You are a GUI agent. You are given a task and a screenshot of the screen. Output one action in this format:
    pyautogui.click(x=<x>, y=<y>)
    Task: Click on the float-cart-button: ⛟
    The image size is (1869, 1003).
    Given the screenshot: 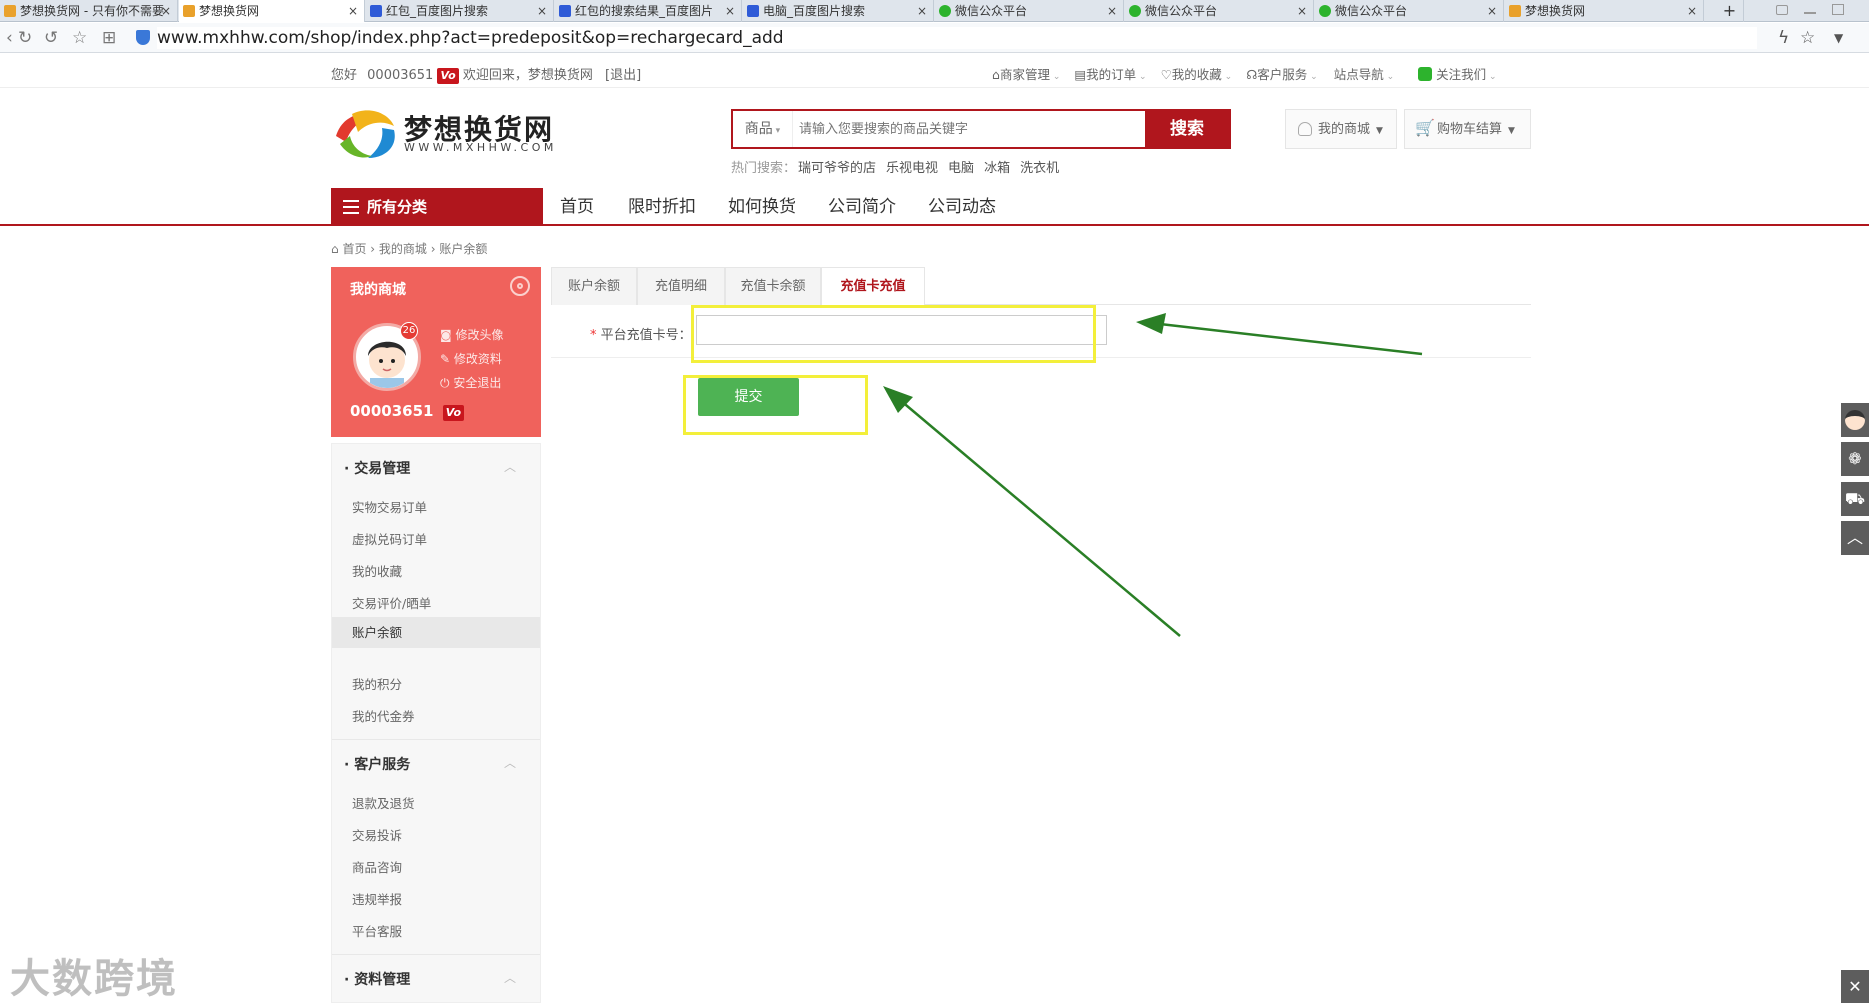 What is the action you would take?
    pyautogui.click(x=1855, y=499)
    